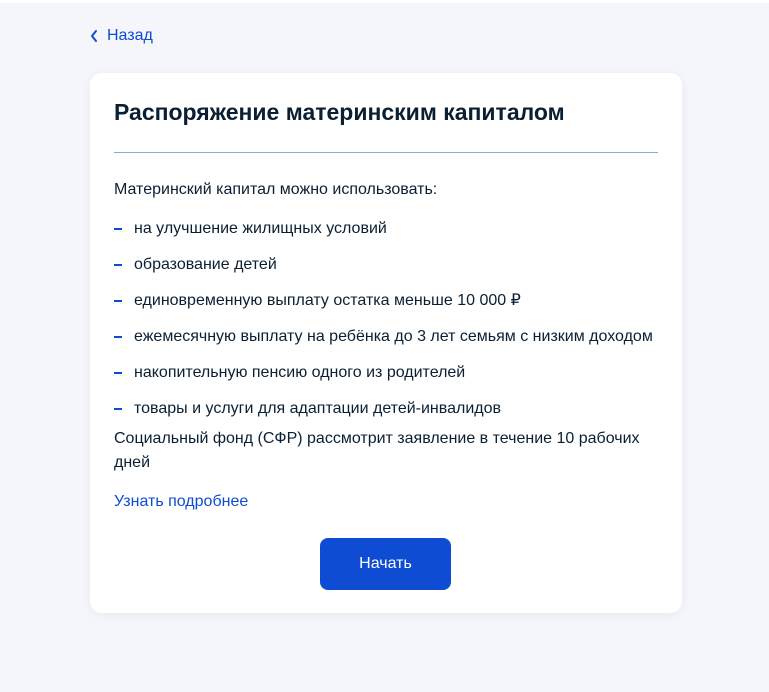  I want to click on back-link-label: Назад, so click(130, 35).